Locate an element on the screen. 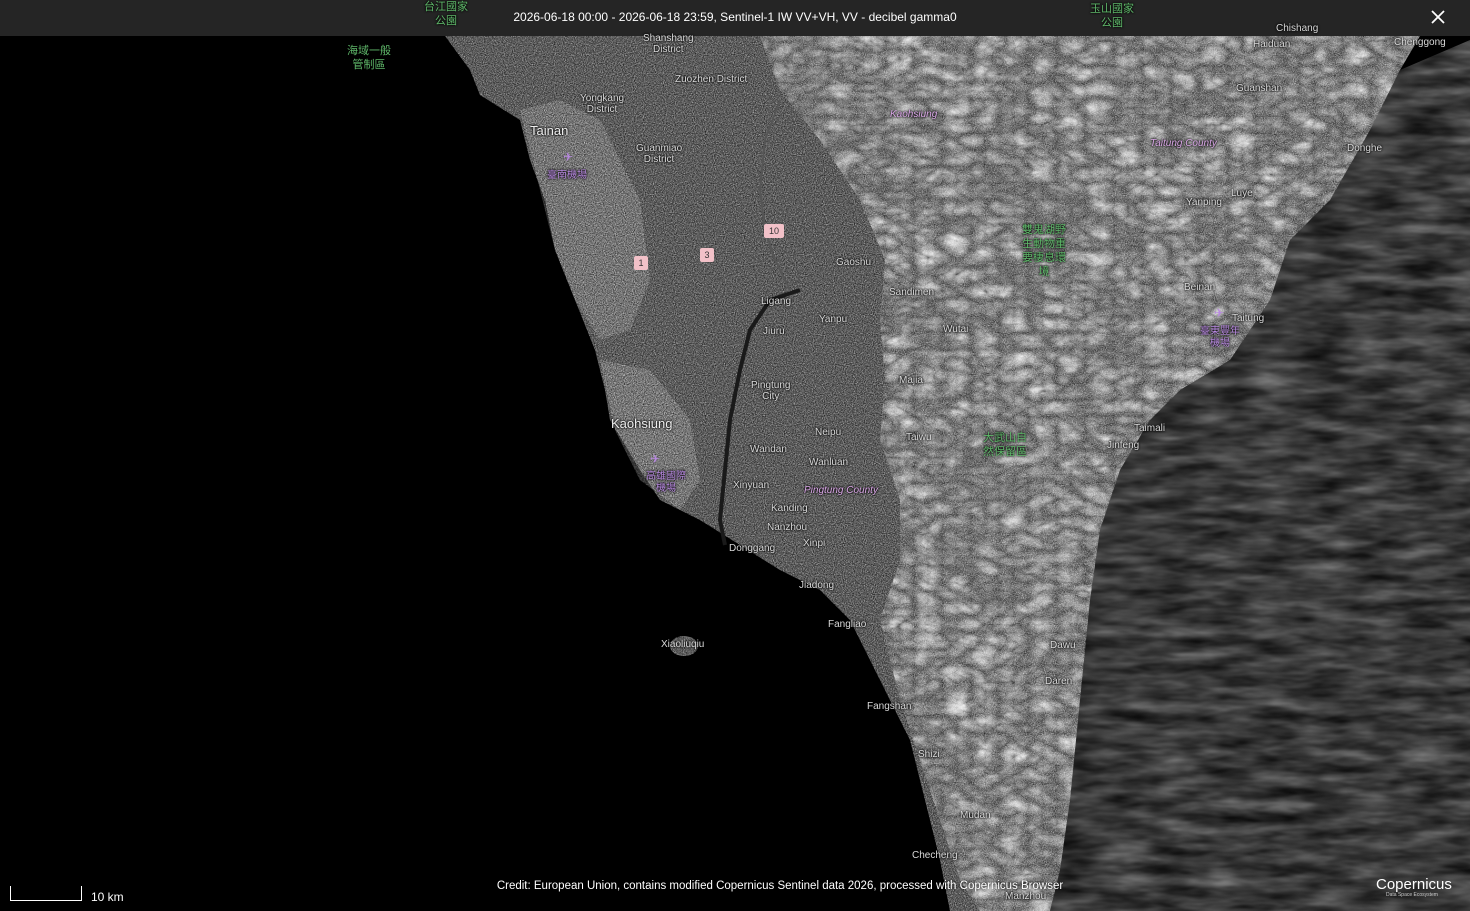 The image size is (1470, 911). copernicus-logo: Copernicus Data Space Ecosystem is located at coordinates (1416, 891).